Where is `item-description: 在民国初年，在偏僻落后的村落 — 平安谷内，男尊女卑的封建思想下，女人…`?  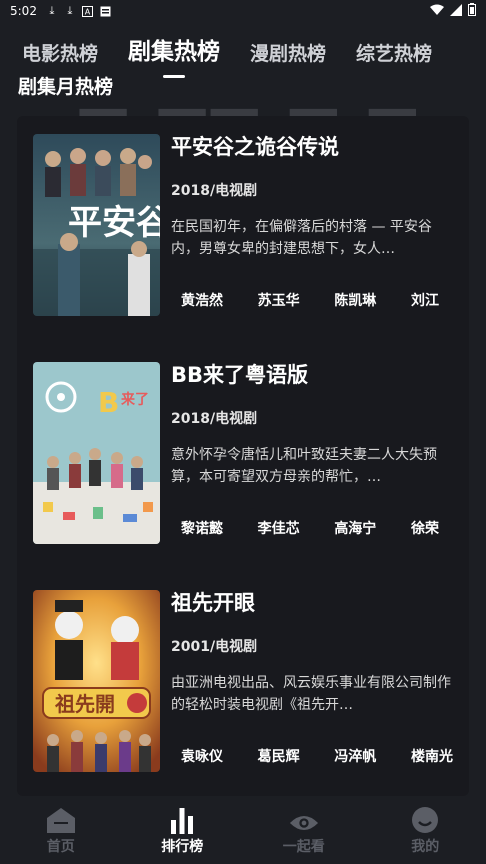
item-description: 在民国初年，在偏僻落后的村落 — 平安谷内，男尊女卑的封建思想下，女人… is located at coordinates (301, 238).